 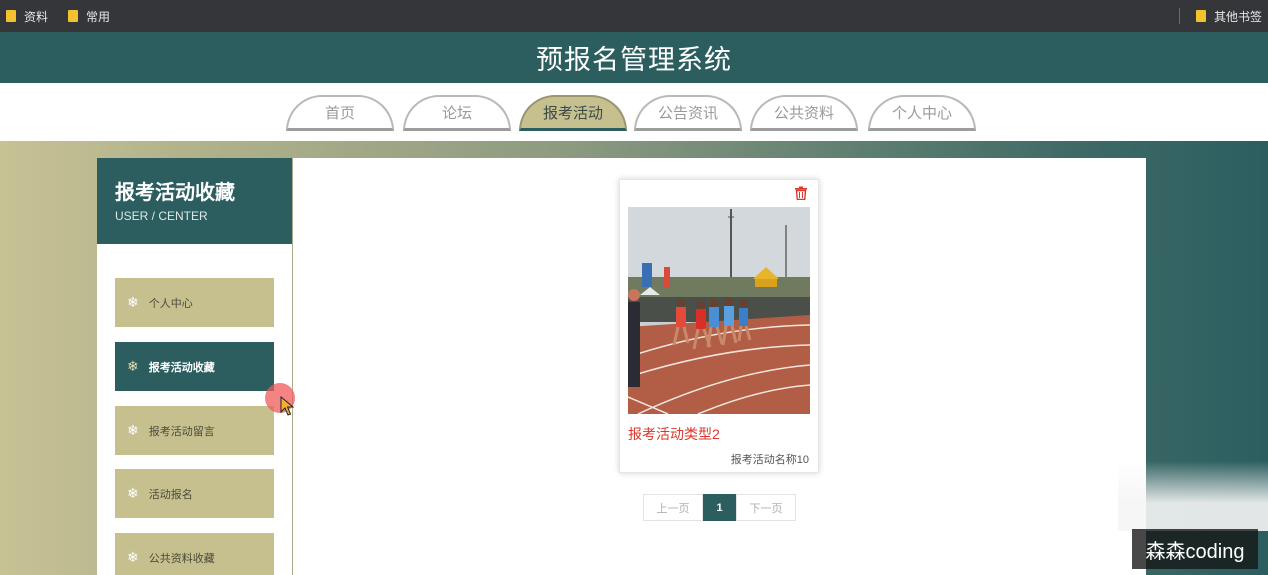 I want to click on tab-forum: 论坛, so click(x=457, y=113).